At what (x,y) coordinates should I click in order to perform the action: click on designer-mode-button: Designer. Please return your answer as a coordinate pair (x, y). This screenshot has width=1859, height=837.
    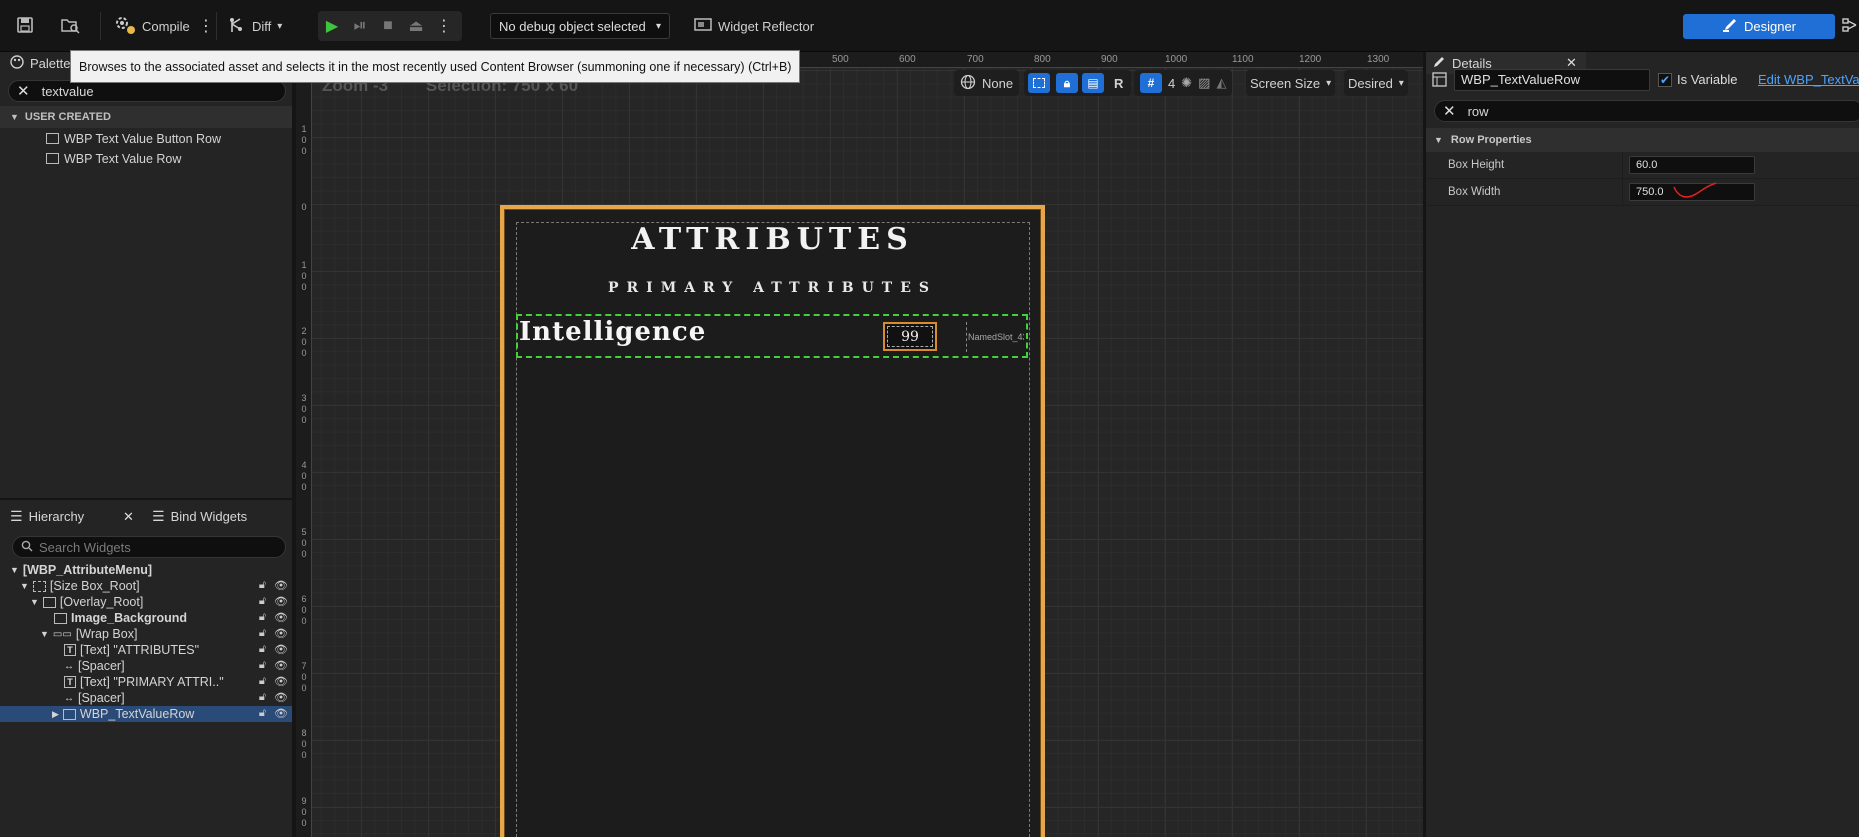
    Looking at the image, I should click on (1759, 26).